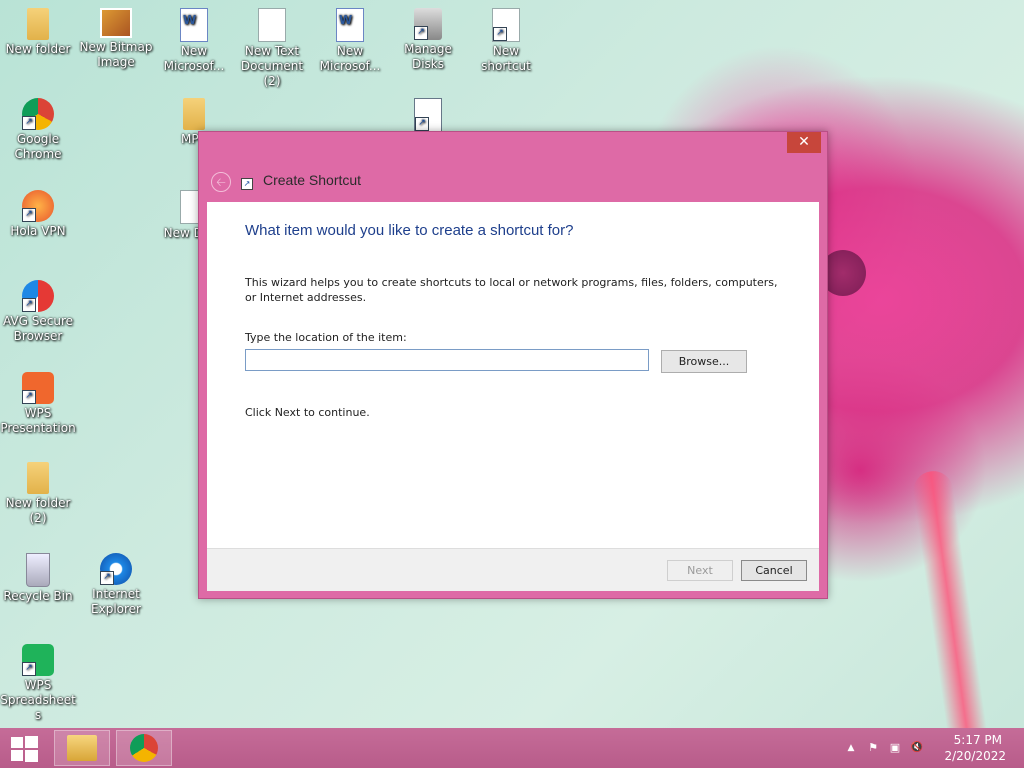  Describe the element at coordinates (38, 328) in the screenshot. I see `desktop-icon-label: AVG Secure Browser` at that location.